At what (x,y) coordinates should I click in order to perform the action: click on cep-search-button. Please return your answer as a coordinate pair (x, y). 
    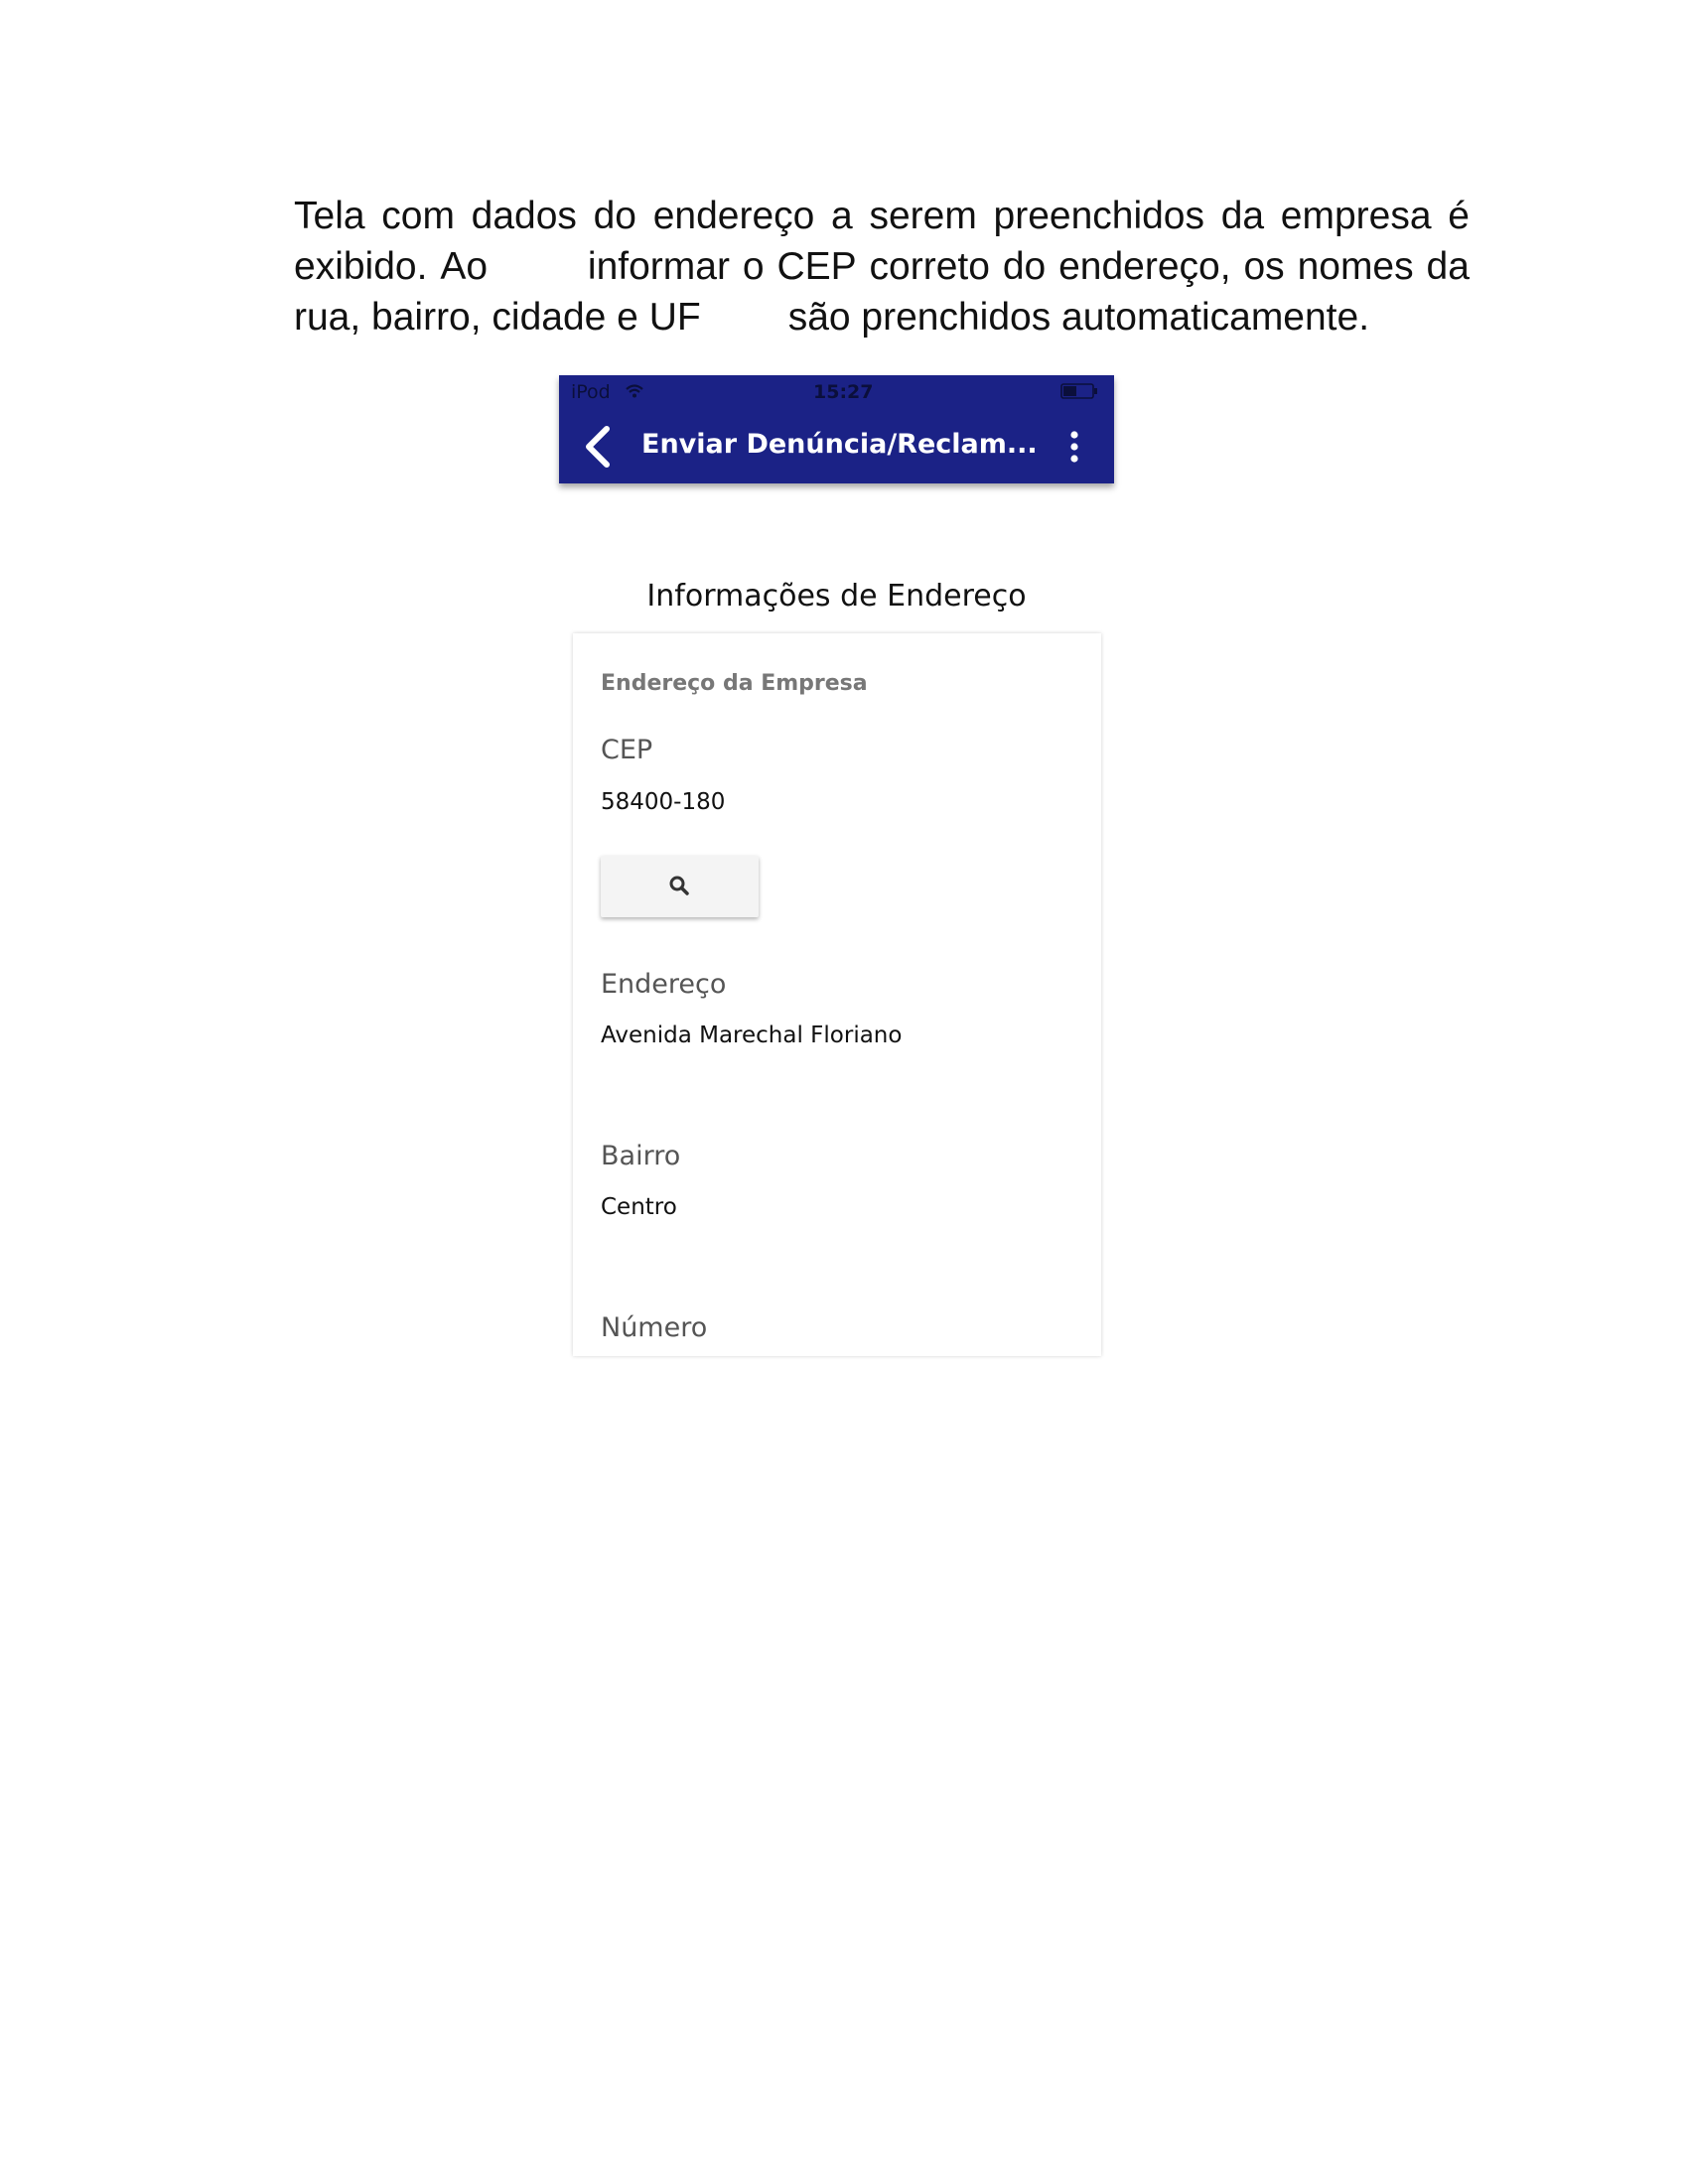
    Looking at the image, I should click on (680, 886).